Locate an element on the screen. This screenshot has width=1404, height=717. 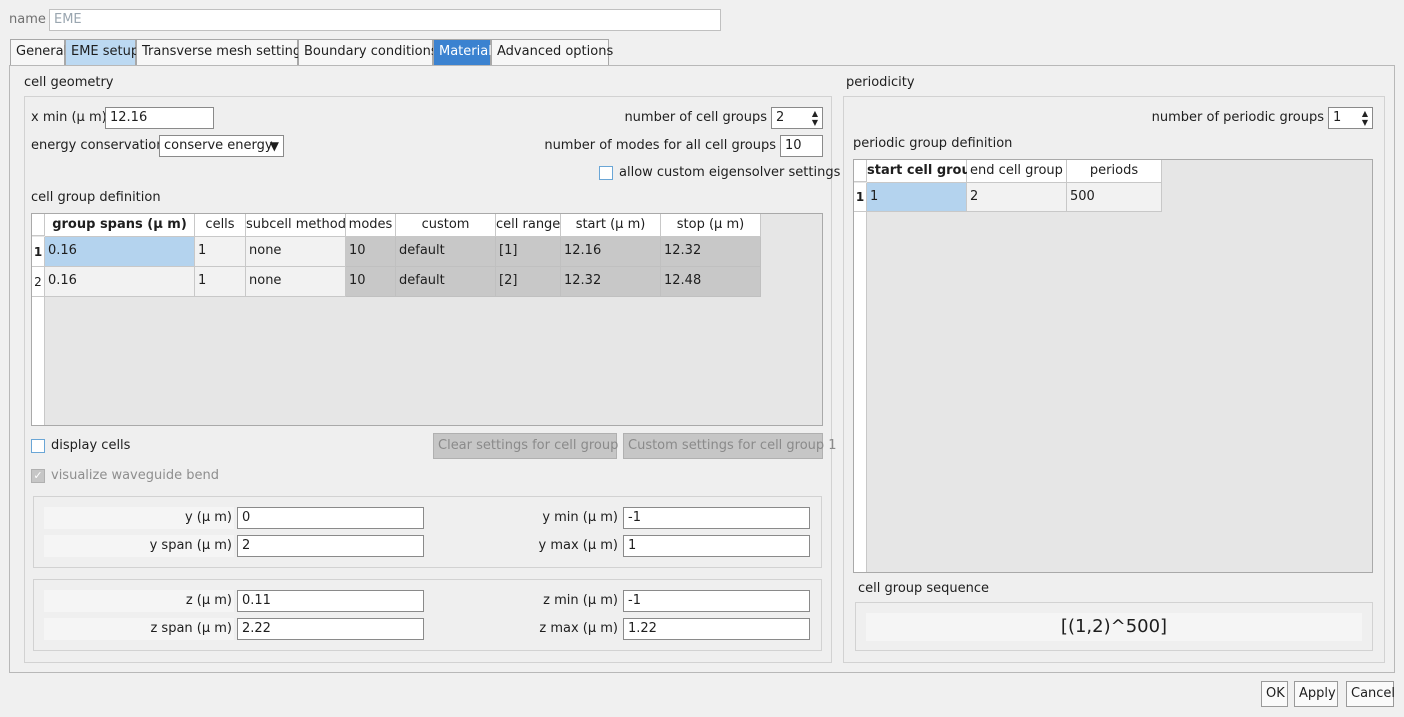
z-span-input: 2.22 is located at coordinates (330, 629).